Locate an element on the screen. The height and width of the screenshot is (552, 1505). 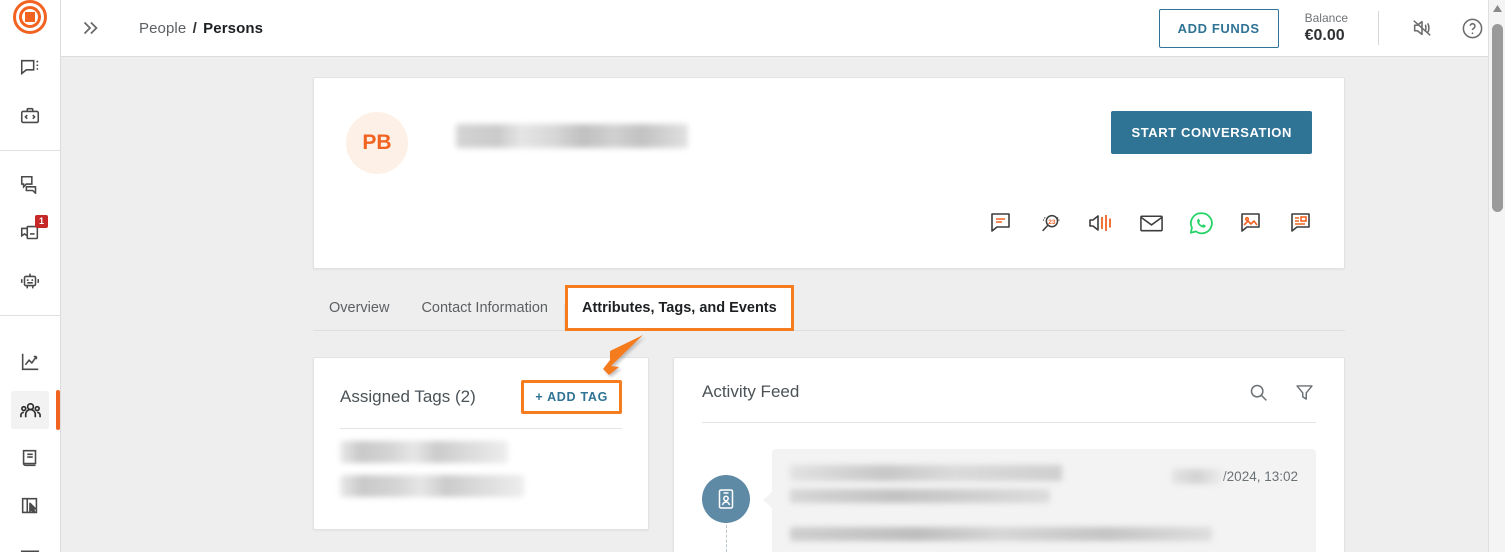
sms-channel-button is located at coordinates (1001, 223).